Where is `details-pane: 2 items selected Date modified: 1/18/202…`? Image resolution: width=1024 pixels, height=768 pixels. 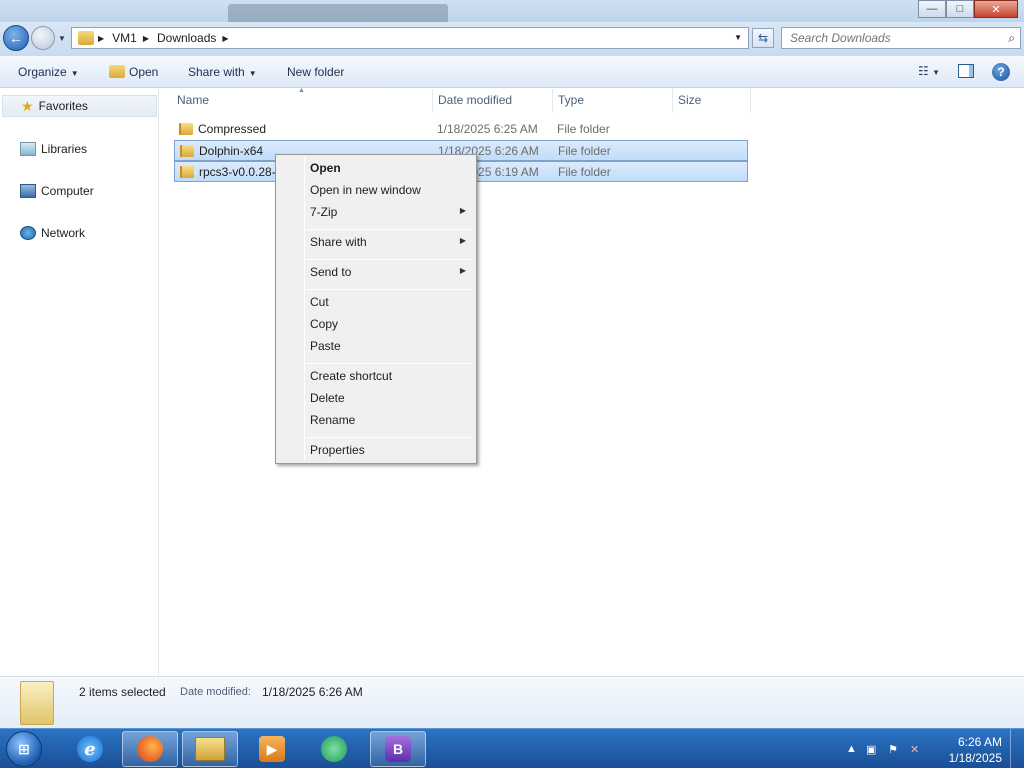 details-pane: 2 items selected Date modified: 1/18/202… is located at coordinates (512, 702).